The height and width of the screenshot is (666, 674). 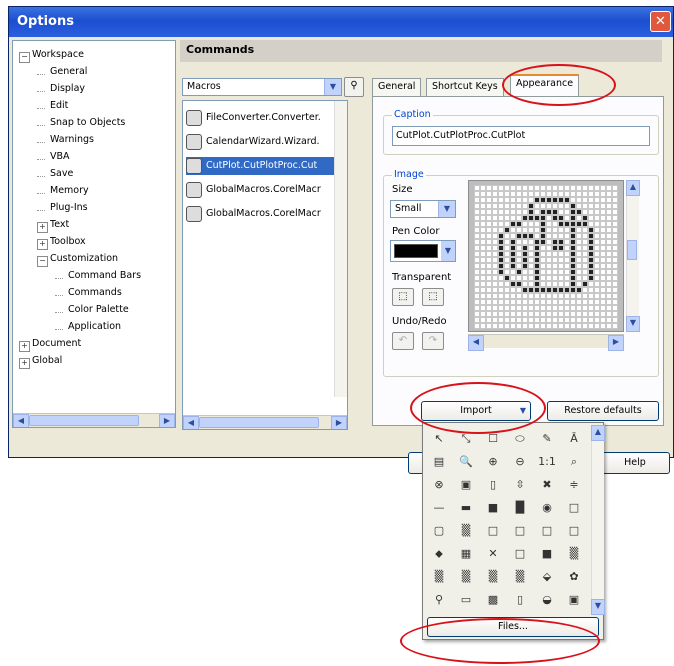 What do you see at coordinates (60, 156) in the screenshot?
I see `tree-item: VBA` at bounding box center [60, 156].